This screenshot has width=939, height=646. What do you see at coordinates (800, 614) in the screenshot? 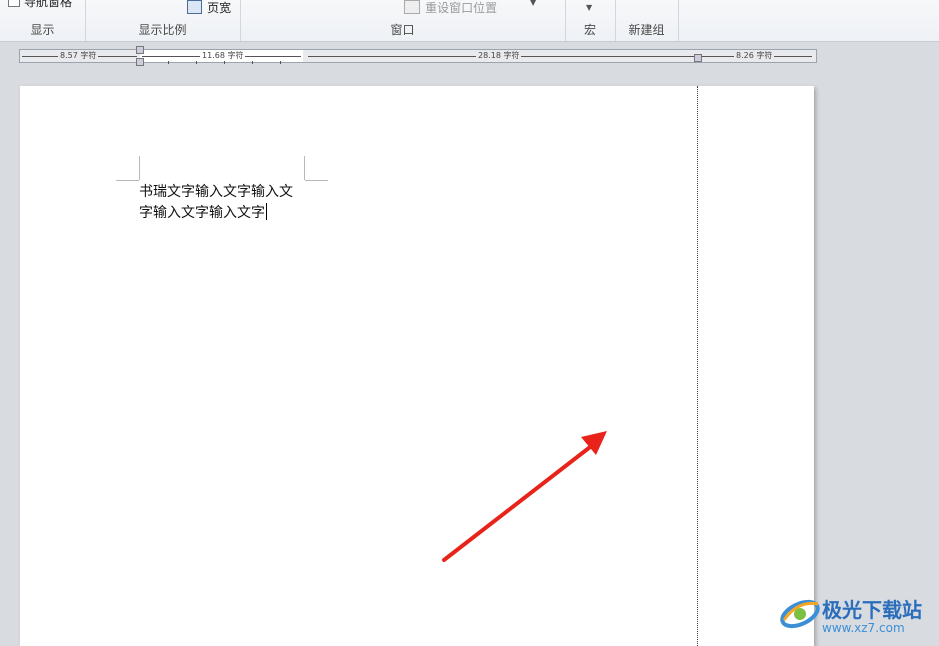
I see `watermark-logo-icon` at bounding box center [800, 614].